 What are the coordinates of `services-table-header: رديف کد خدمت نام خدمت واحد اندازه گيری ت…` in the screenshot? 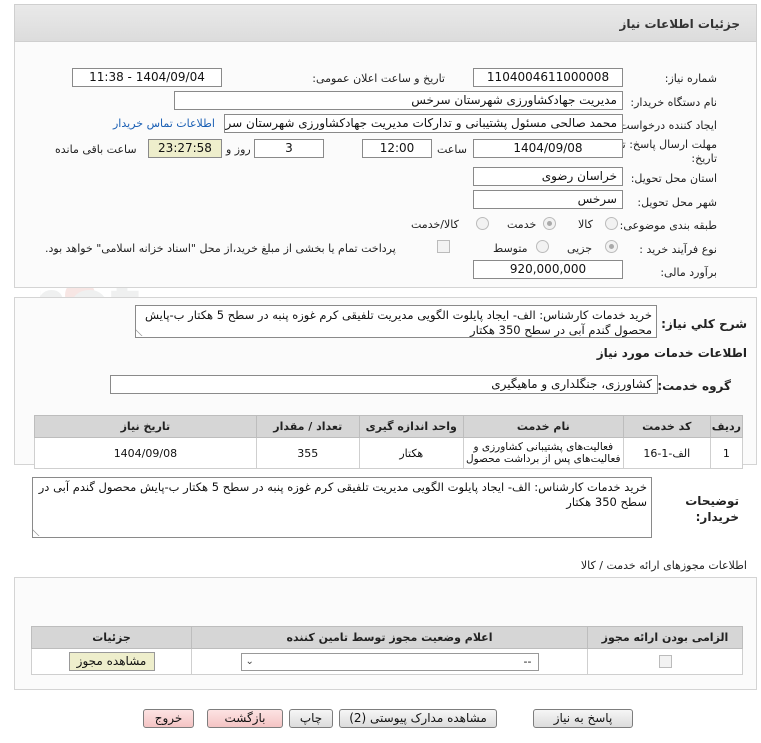 It's located at (389, 426).